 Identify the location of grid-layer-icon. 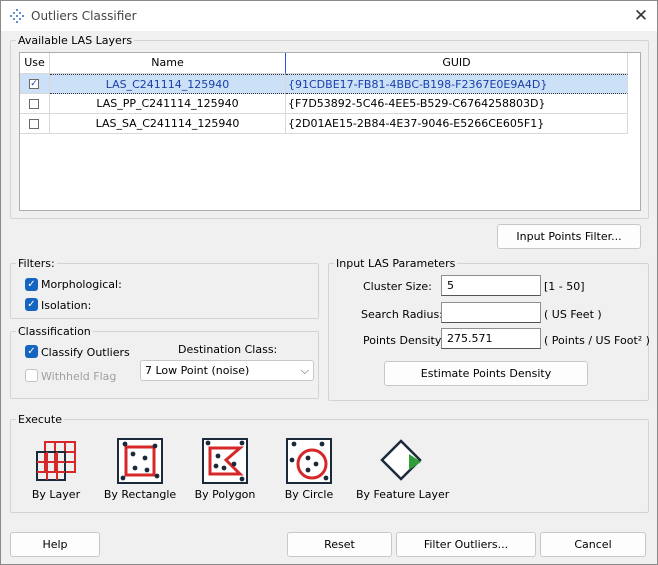
(56, 461).